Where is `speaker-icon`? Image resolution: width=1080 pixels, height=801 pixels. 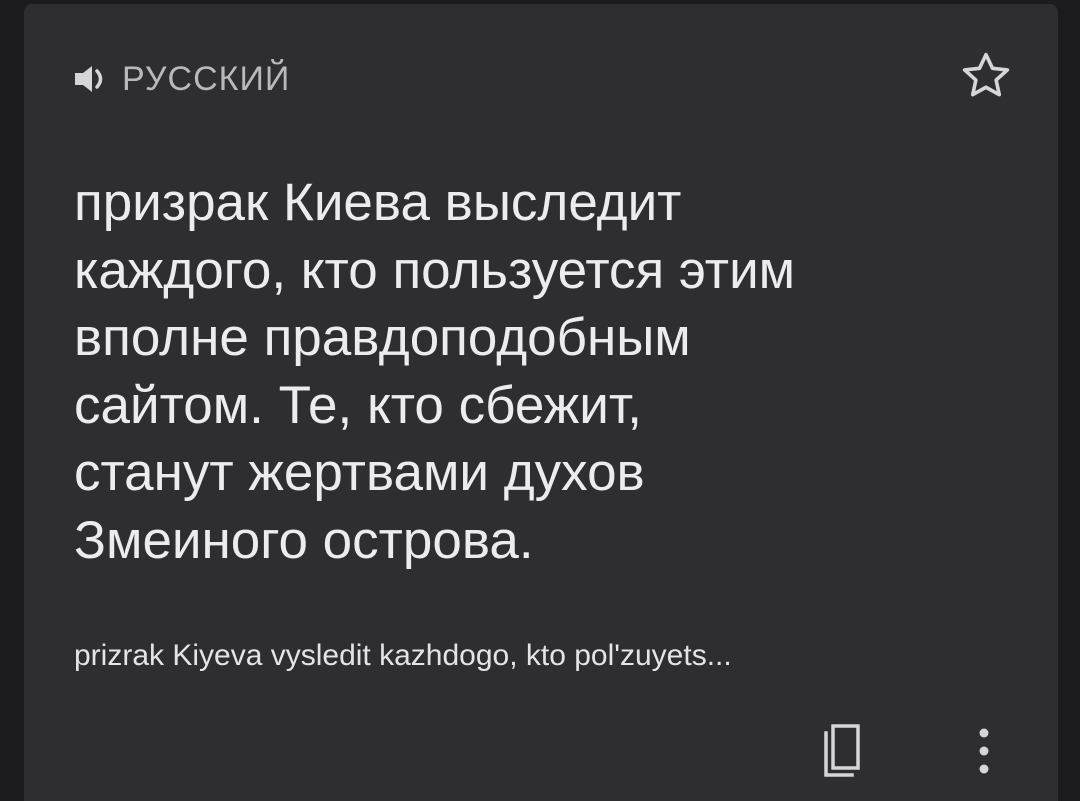 speaker-icon is located at coordinates (92, 79).